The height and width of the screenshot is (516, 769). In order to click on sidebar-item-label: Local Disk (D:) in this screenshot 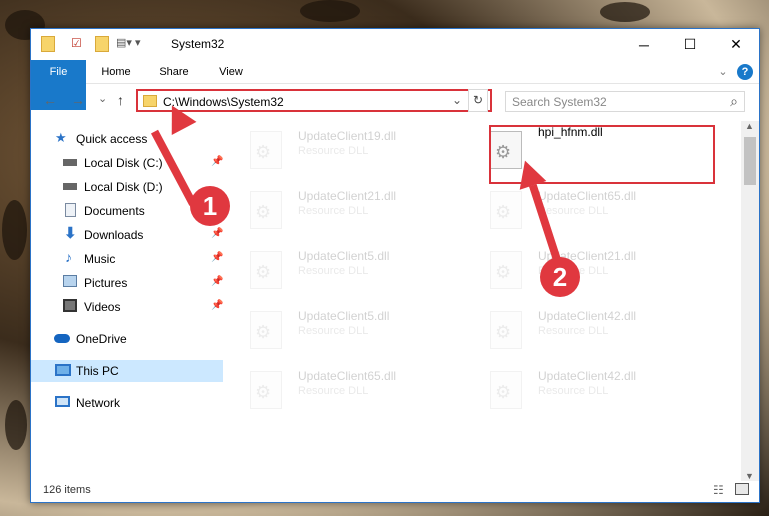, I will do `click(123, 187)`.